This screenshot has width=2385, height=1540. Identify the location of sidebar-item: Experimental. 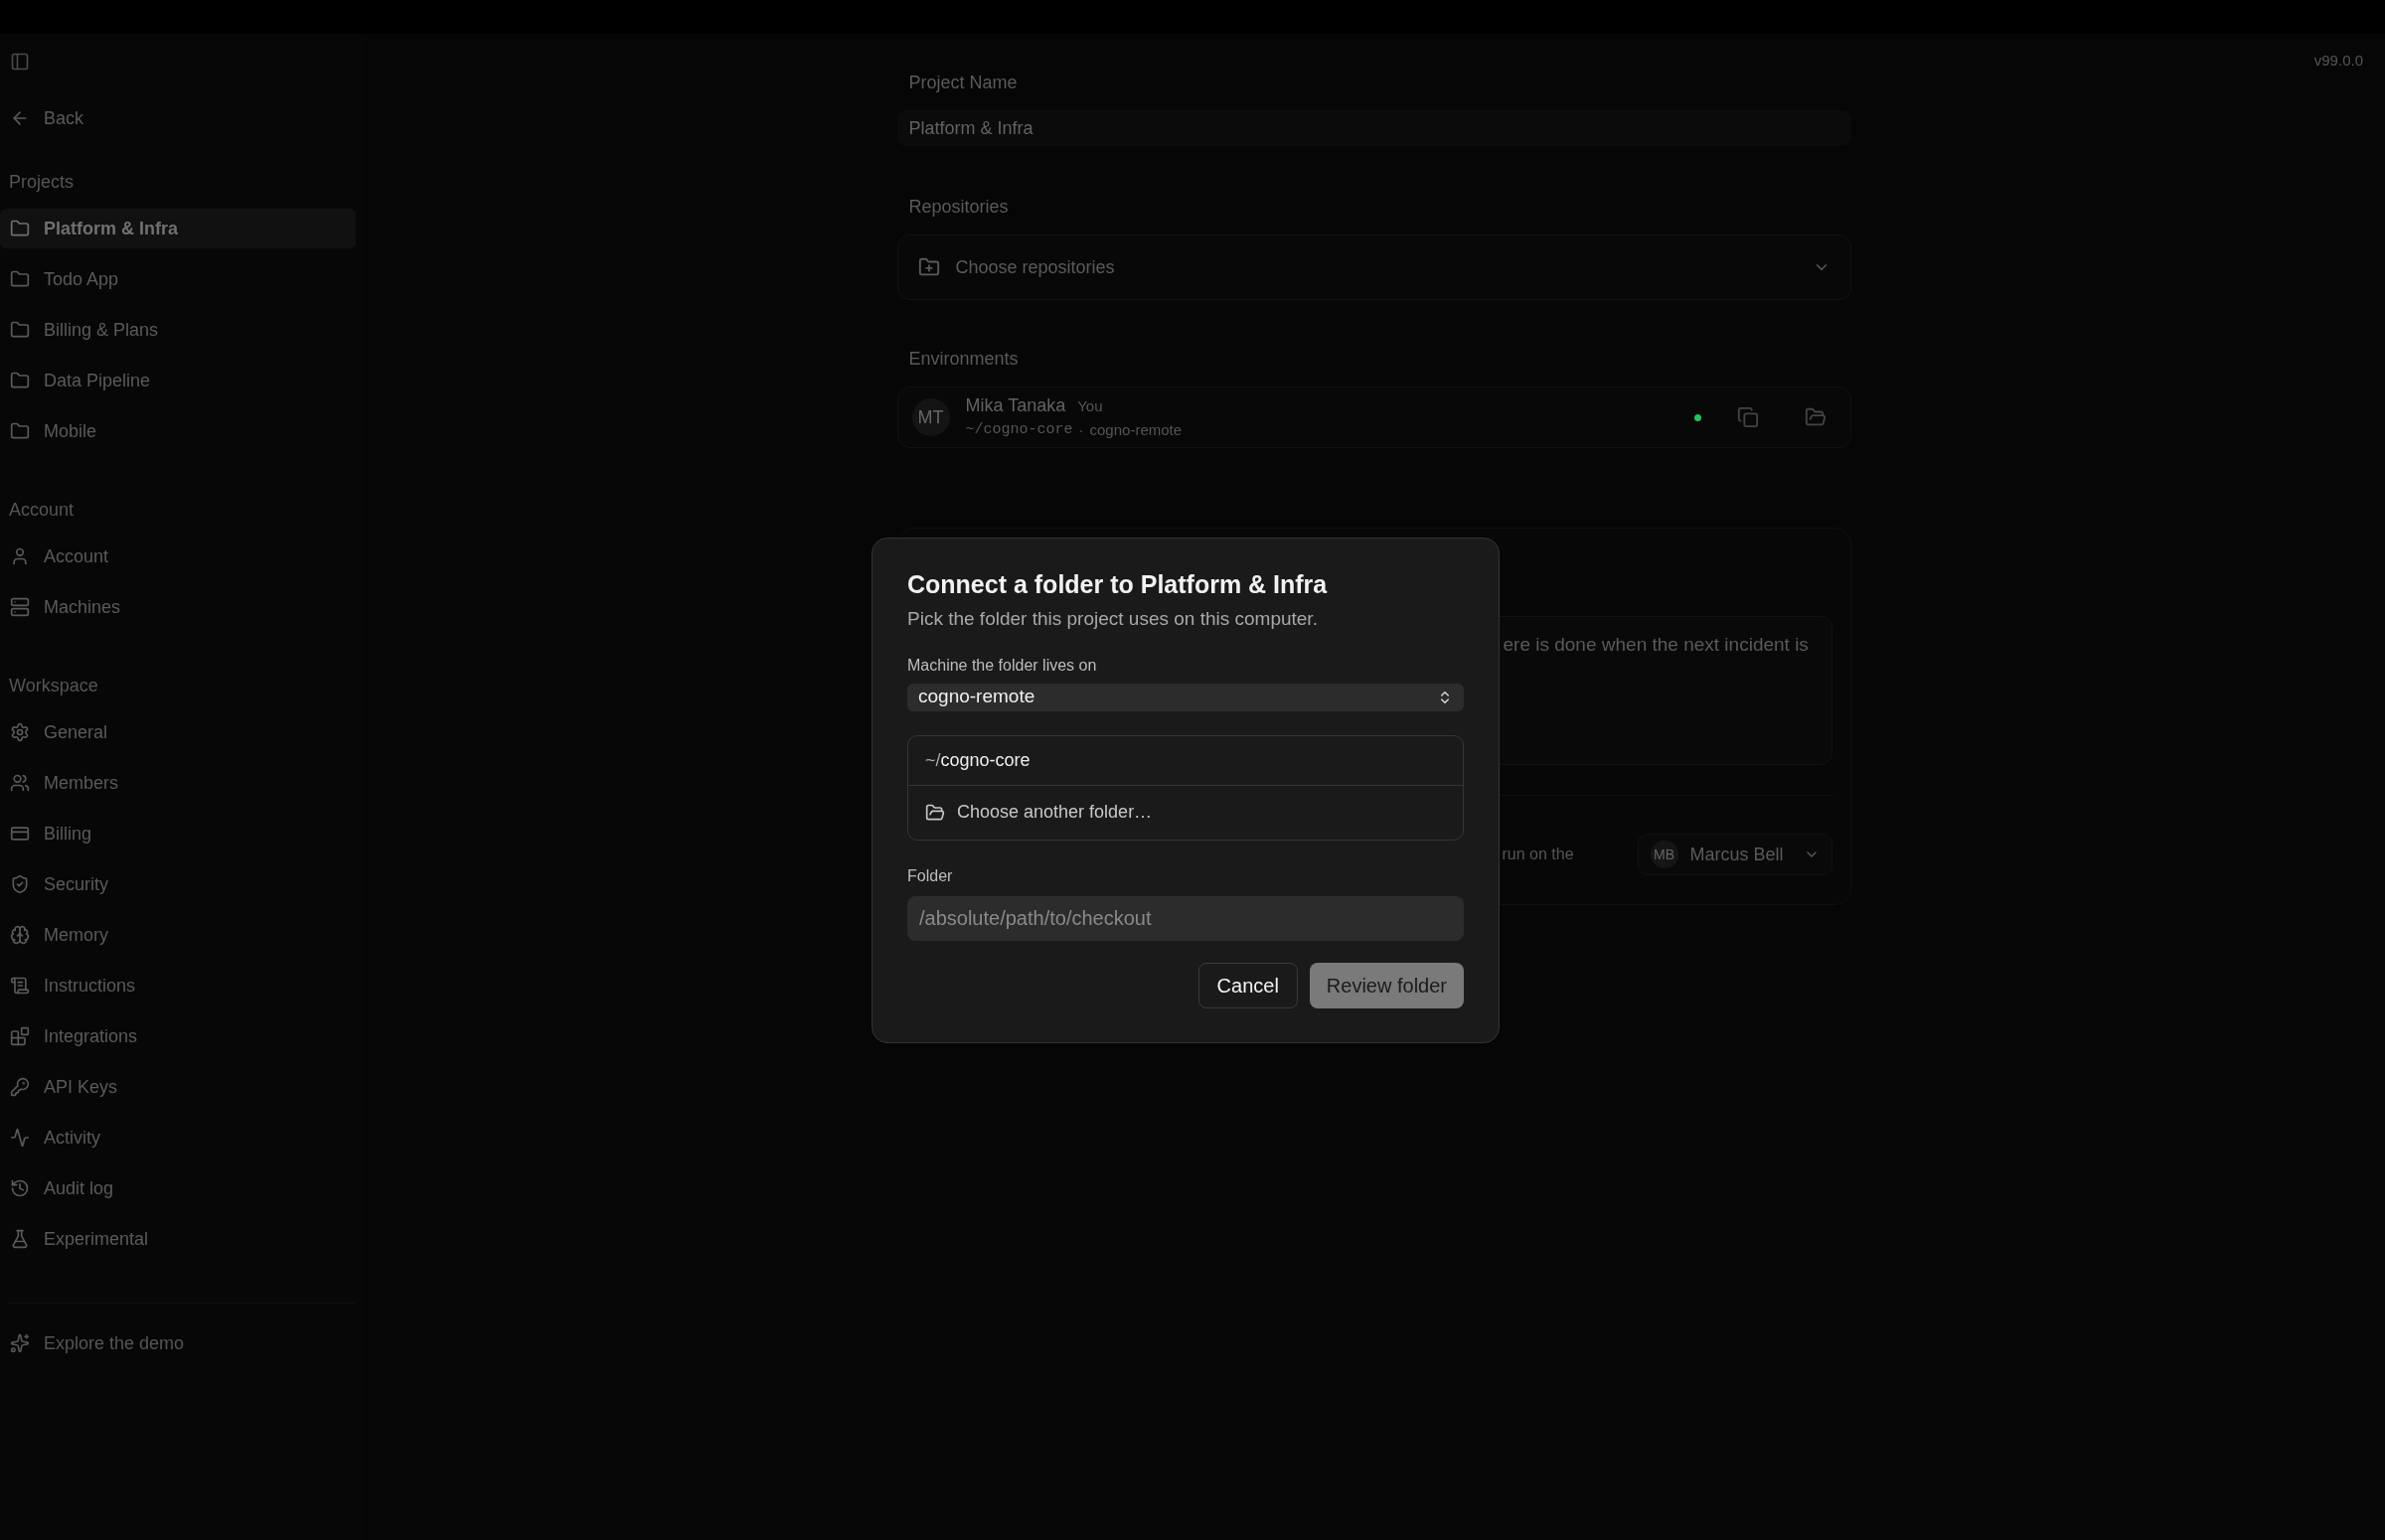
(178, 1239).